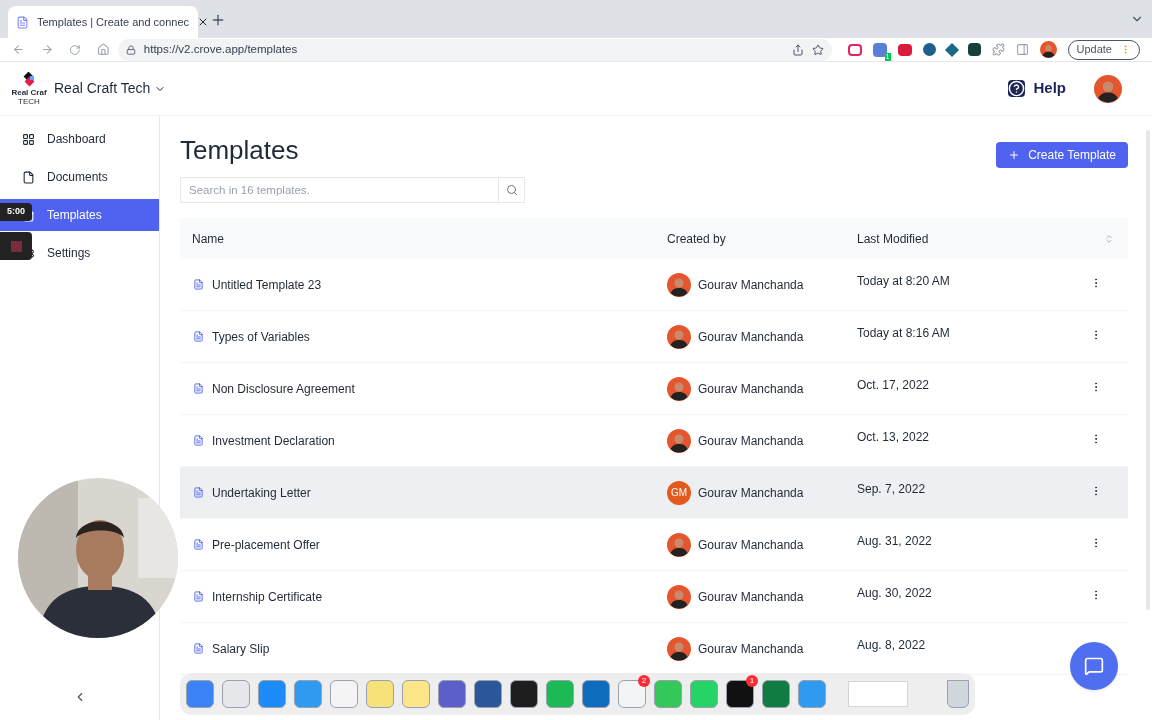 This screenshot has width=1152, height=720. I want to click on modified-date: Today at 8:20 AM, so click(903, 281).